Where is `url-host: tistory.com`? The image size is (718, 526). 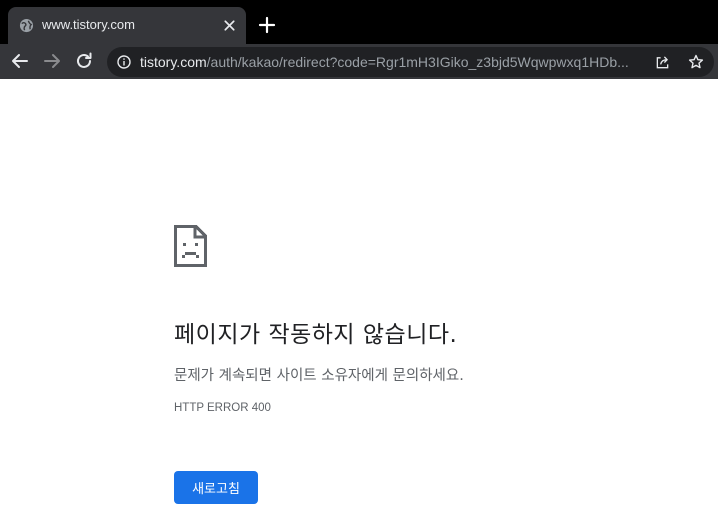
url-host: tistory.com is located at coordinates (173, 62).